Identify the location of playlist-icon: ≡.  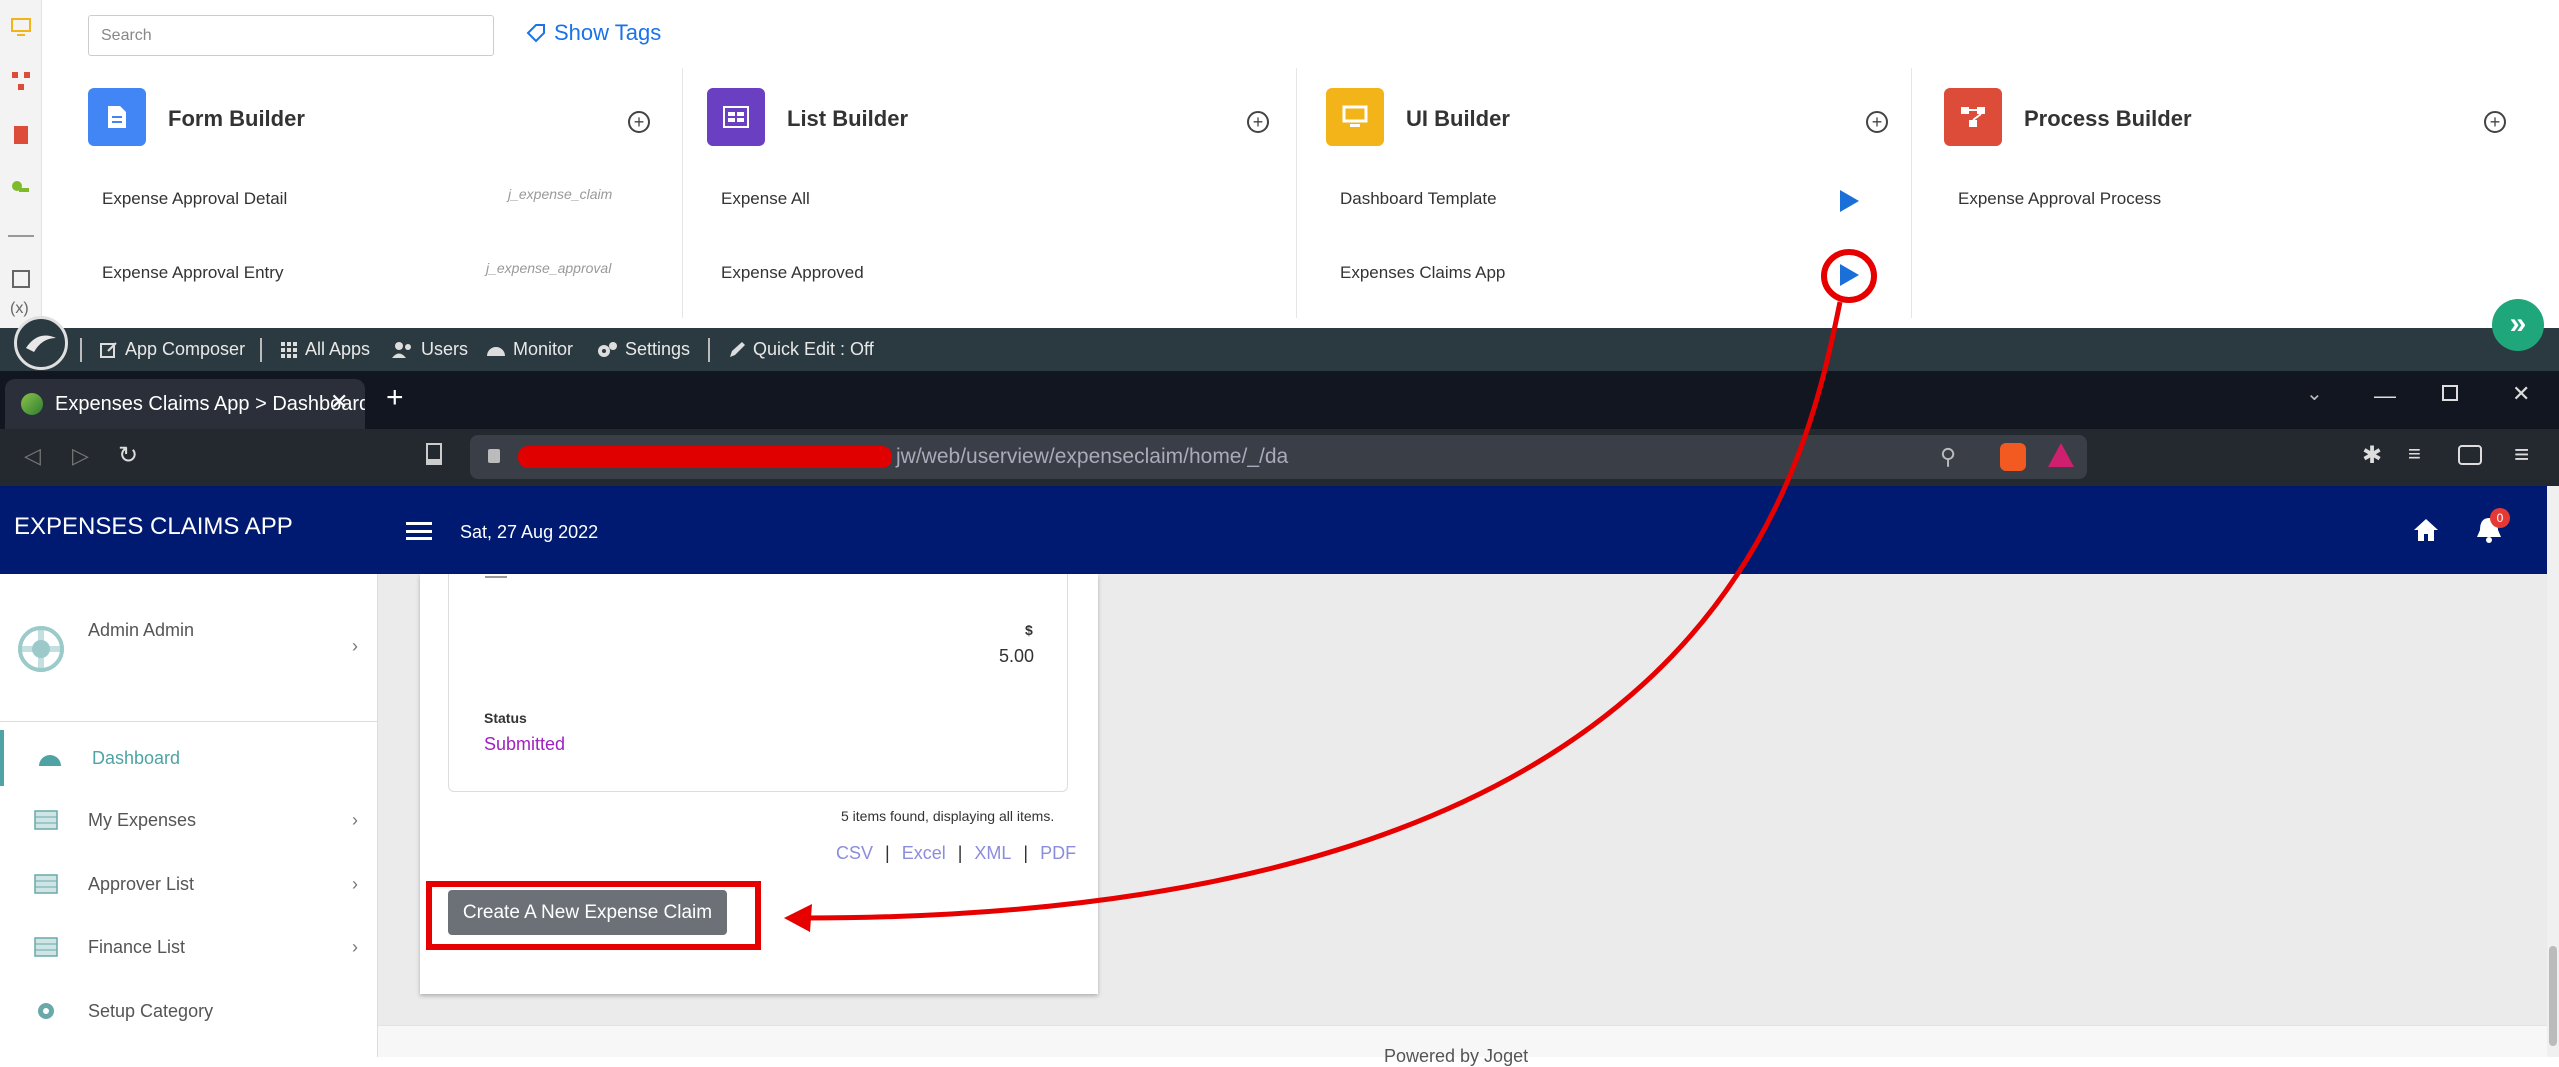
(2414, 454).